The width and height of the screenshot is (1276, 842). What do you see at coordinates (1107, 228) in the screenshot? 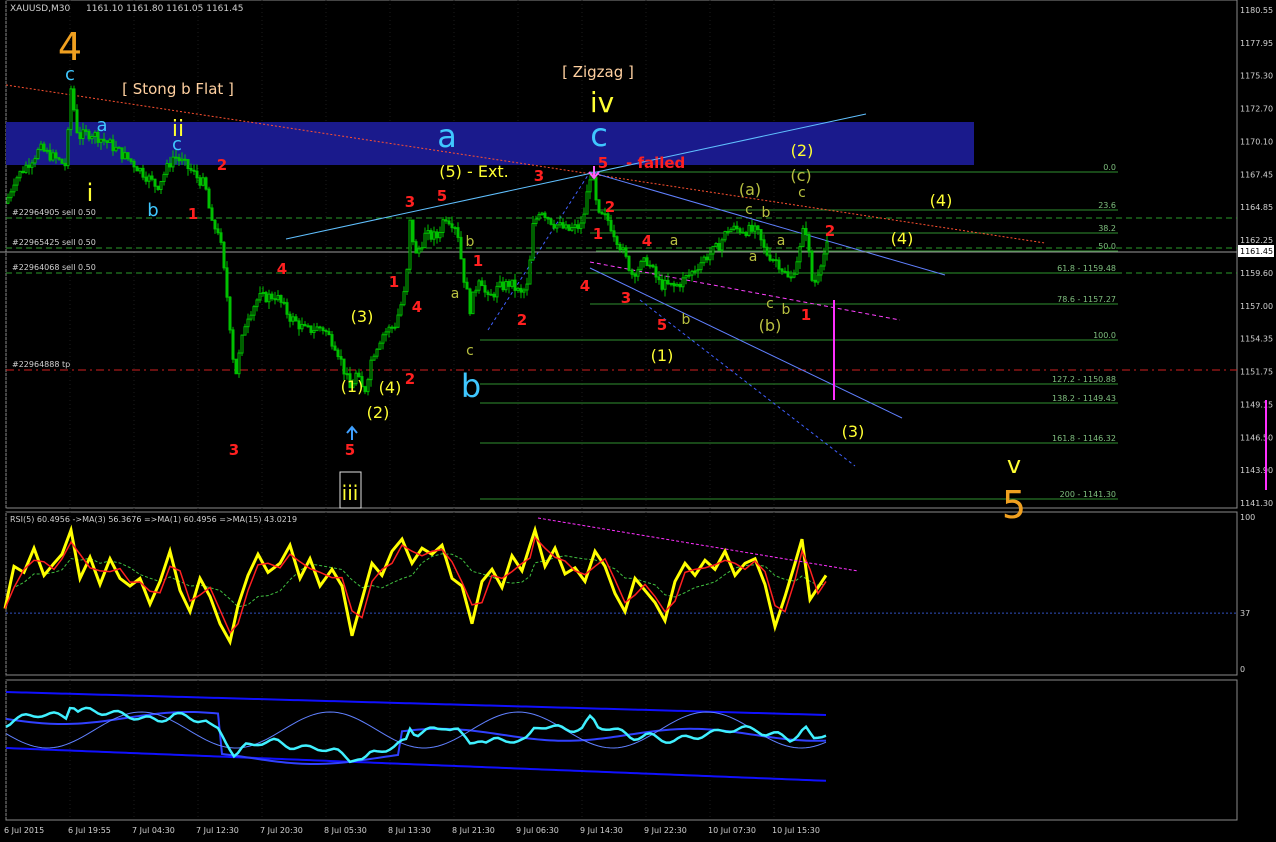
I see `fib-label: 38.2` at bounding box center [1107, 228].